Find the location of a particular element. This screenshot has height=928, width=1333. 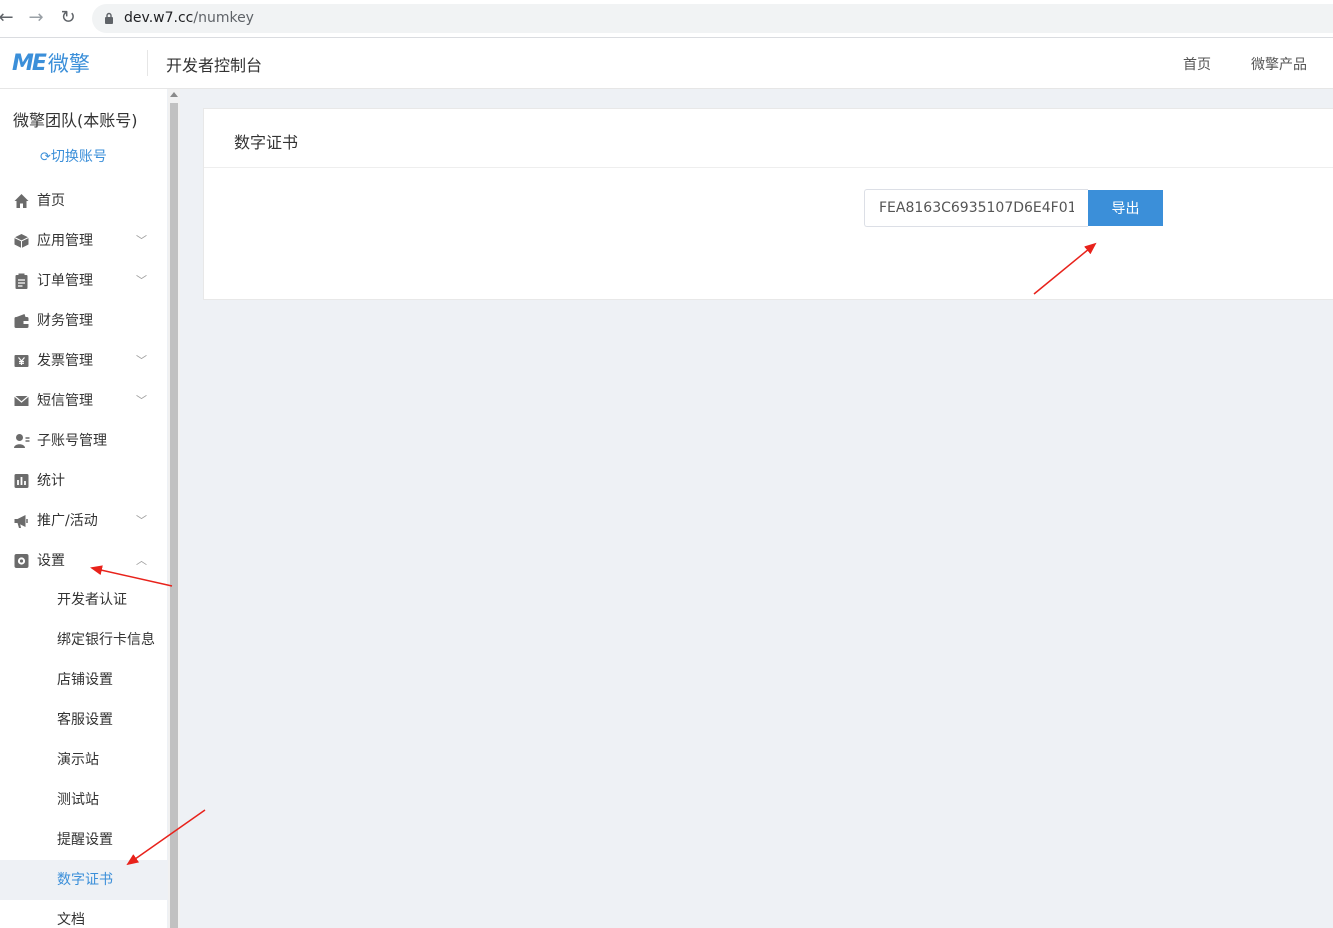

reload-icon: ↻ is located at coordinates (68, 18).